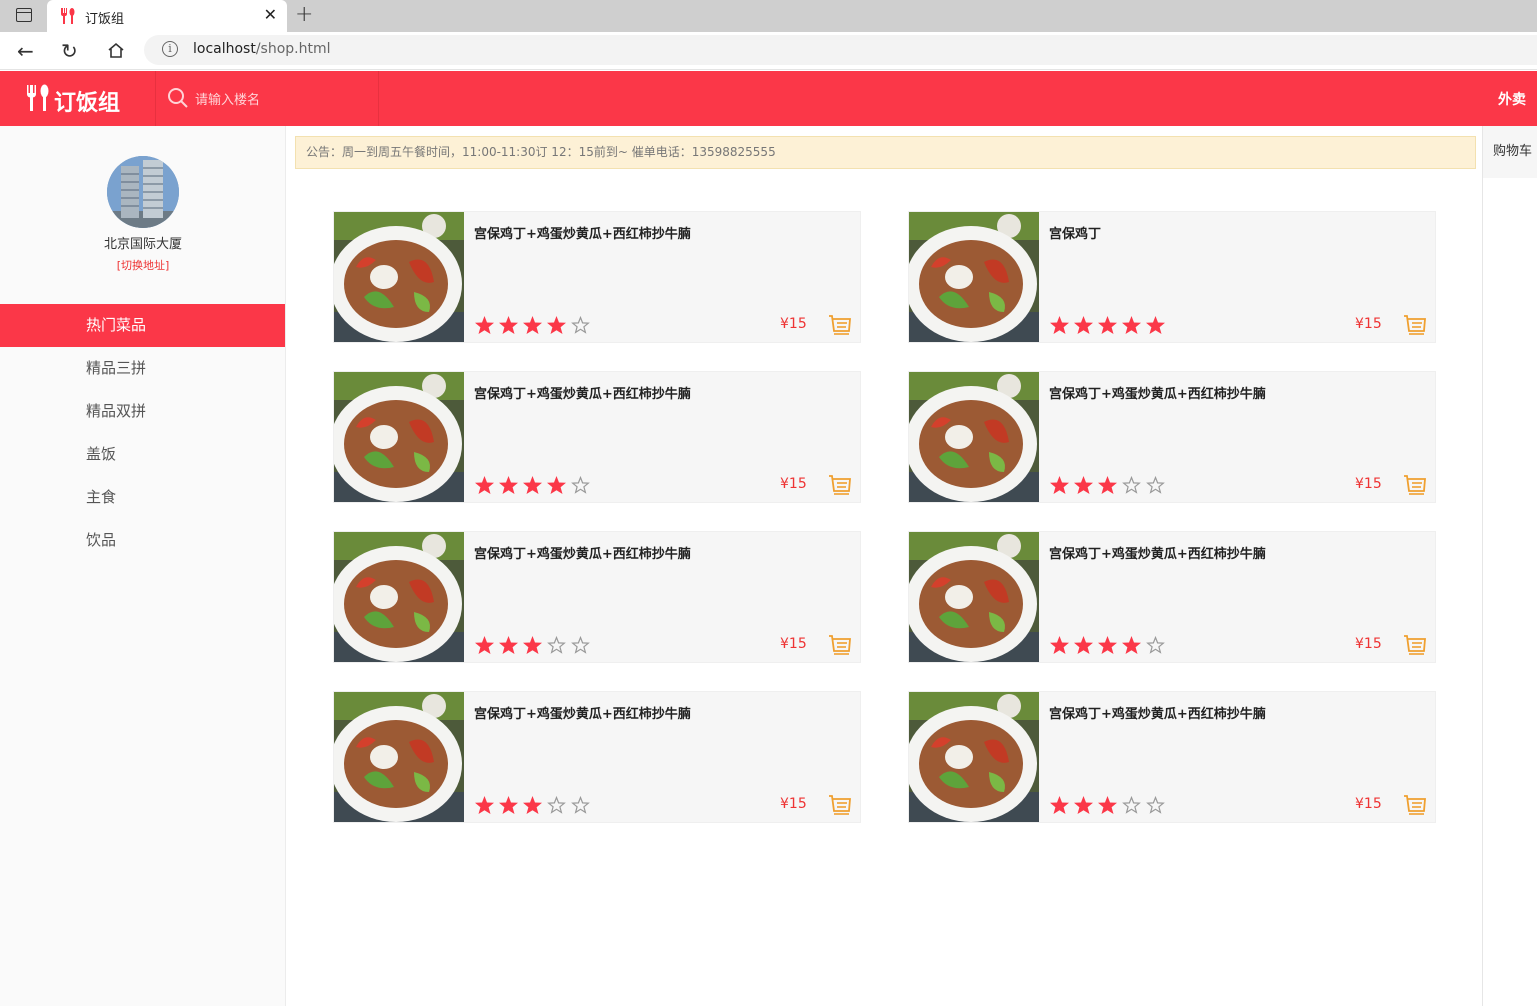  Describe the element at coordinates (768, 16) in the screenshot. I see `browser-tab-bar: 订饭组 ✕ +` at that location.